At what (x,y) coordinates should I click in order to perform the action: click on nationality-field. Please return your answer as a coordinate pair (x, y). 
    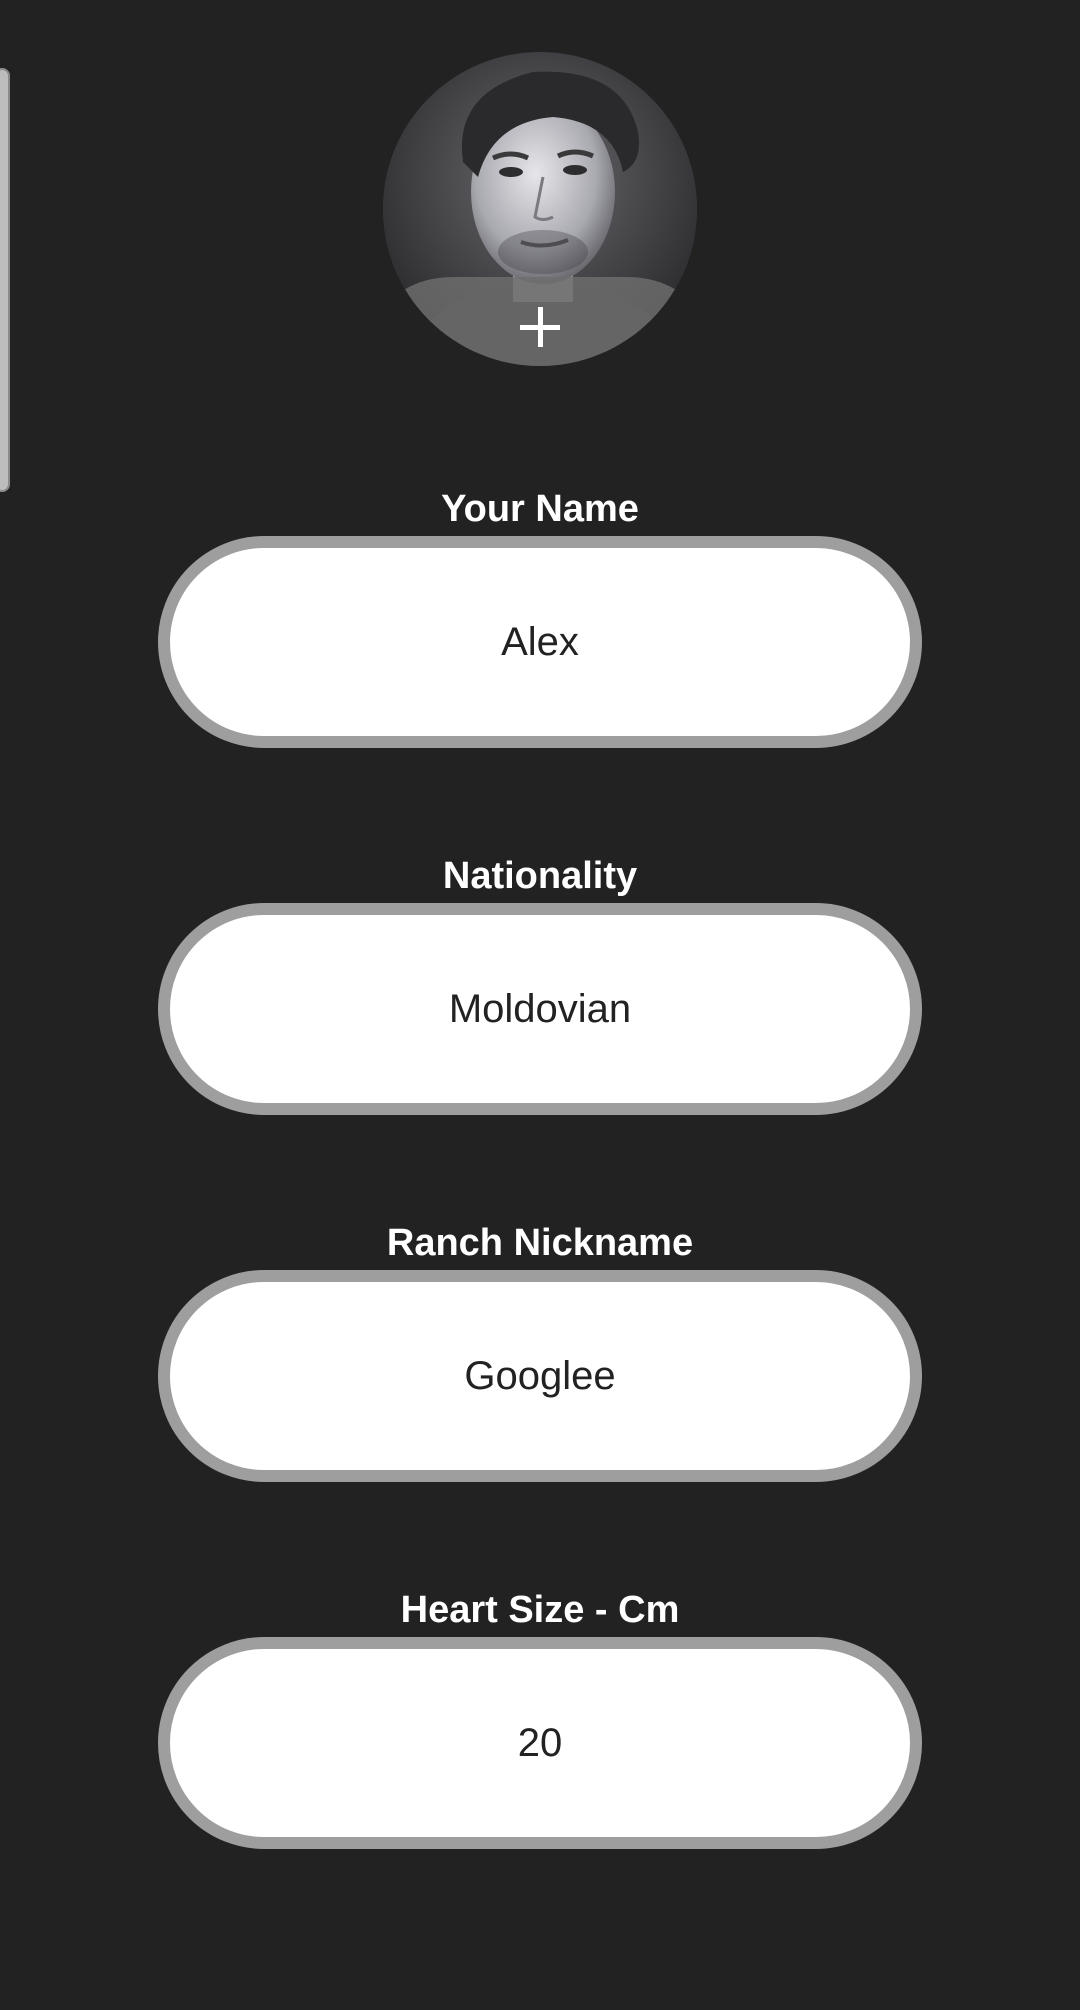
    Looking at the image, I should click on (540, 1009).